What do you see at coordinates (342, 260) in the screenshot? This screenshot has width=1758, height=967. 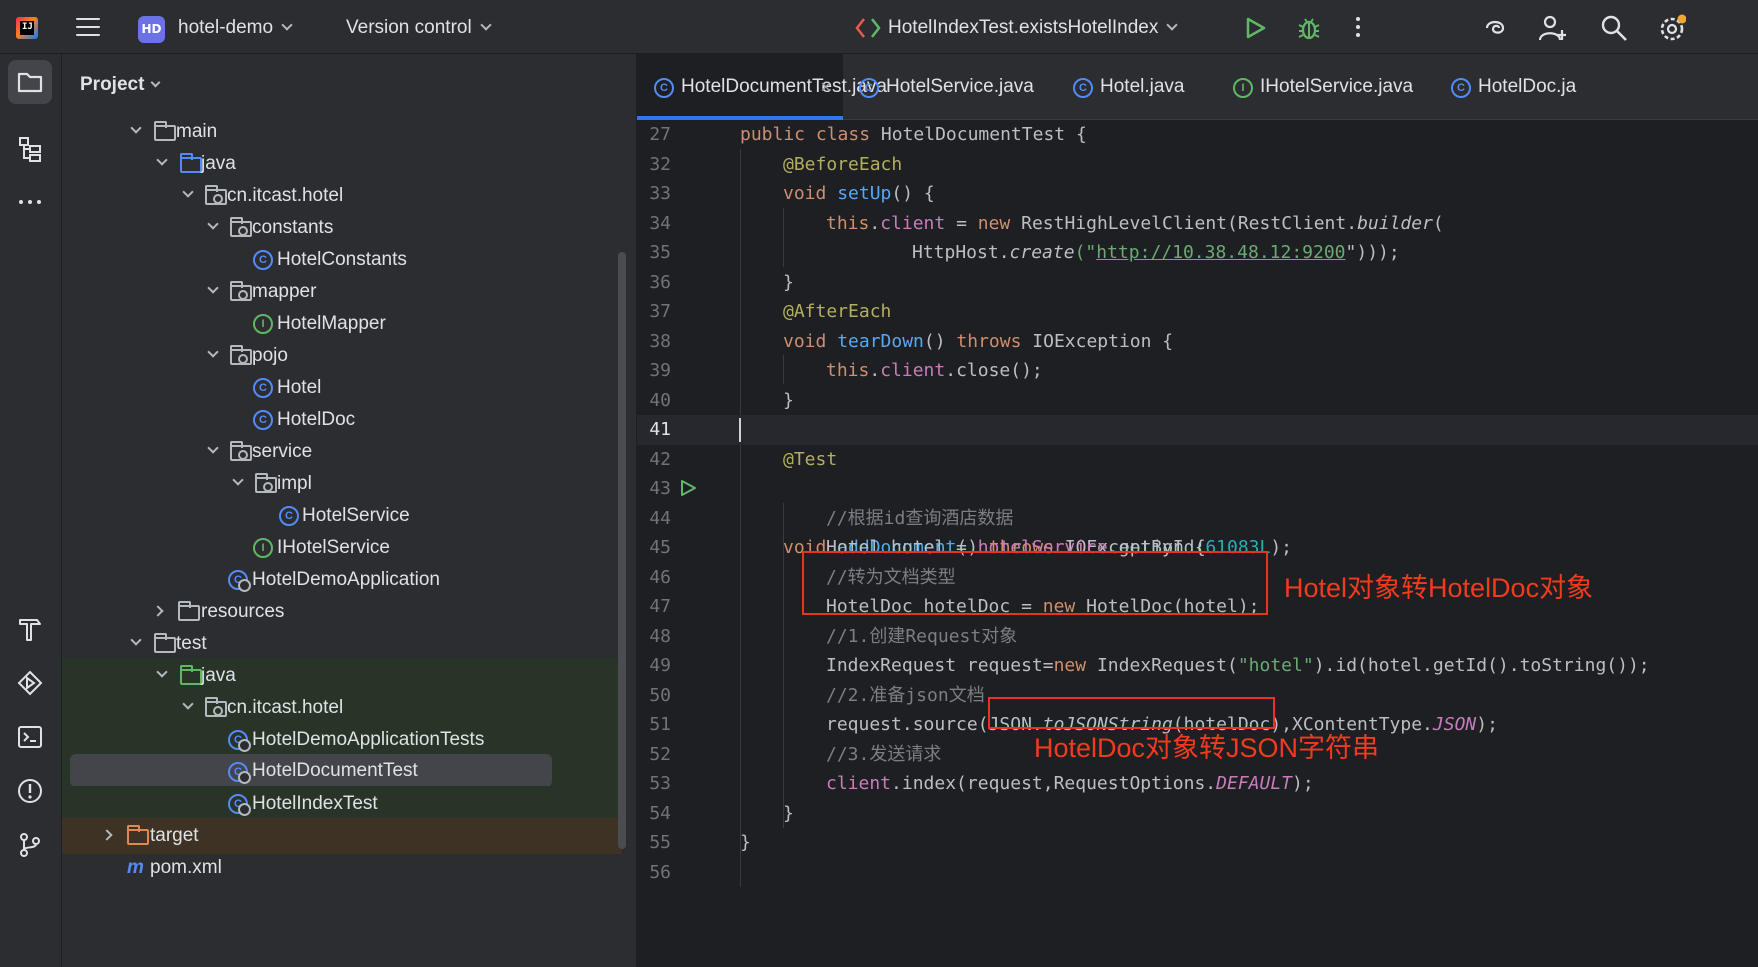 I see `tree-item-hotelconstants: C HotelConstants` at bounding box center [342, 260].